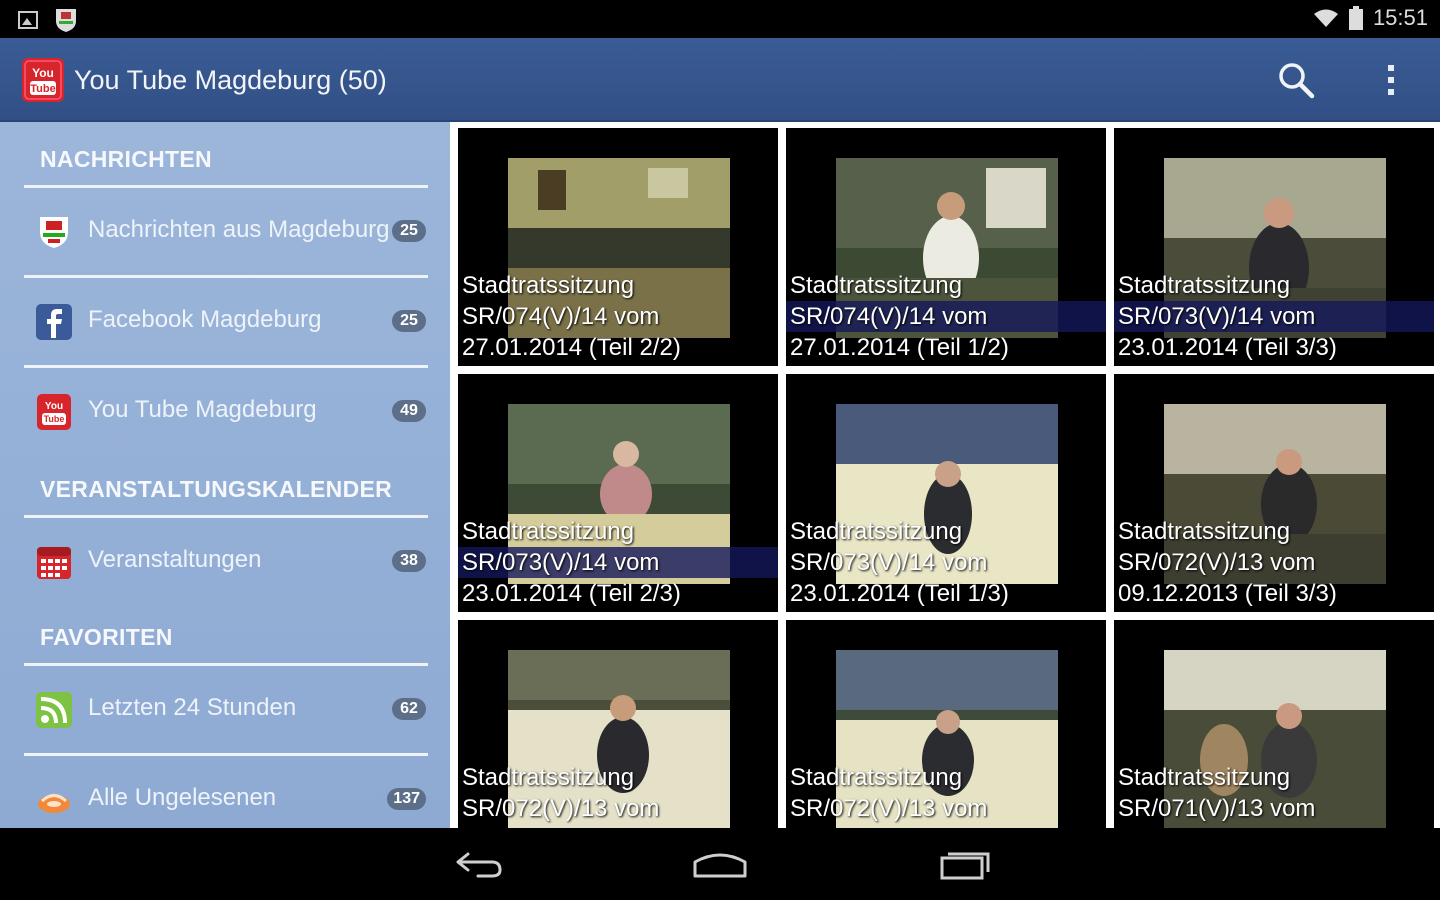 The width and height of the screenshot is (1440, 900). I want to click on rss-icon, so click(54, 710).